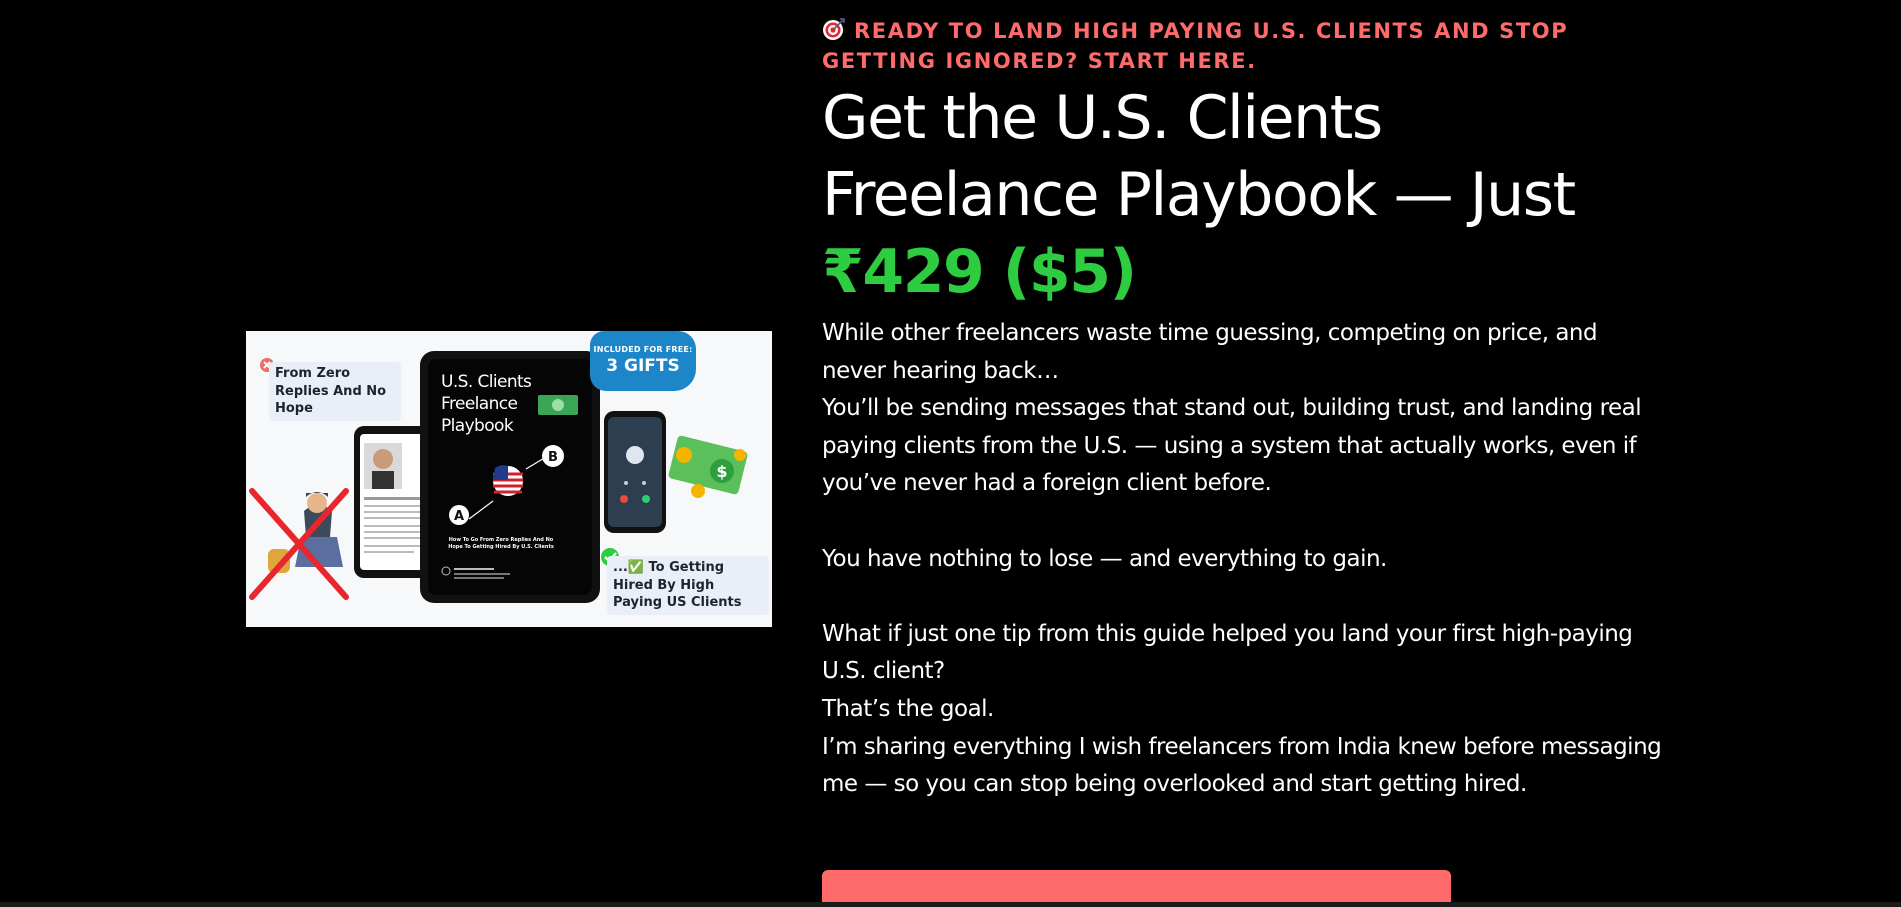  What do you see at coordinates (459, 516) in the screenshot?
I see `point-a-label: A` at bounding box center [459, 516].